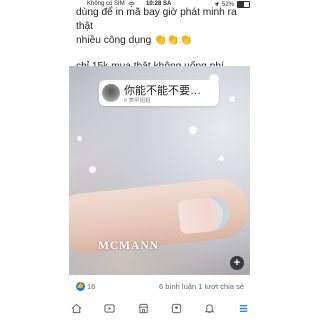 Image resolution: width=320 pixels, height=320 pixels. What do you see at coordinates (85, 286) in the screenshot?
I see `like-count: 👍 16` at bounding box center [85, 286].